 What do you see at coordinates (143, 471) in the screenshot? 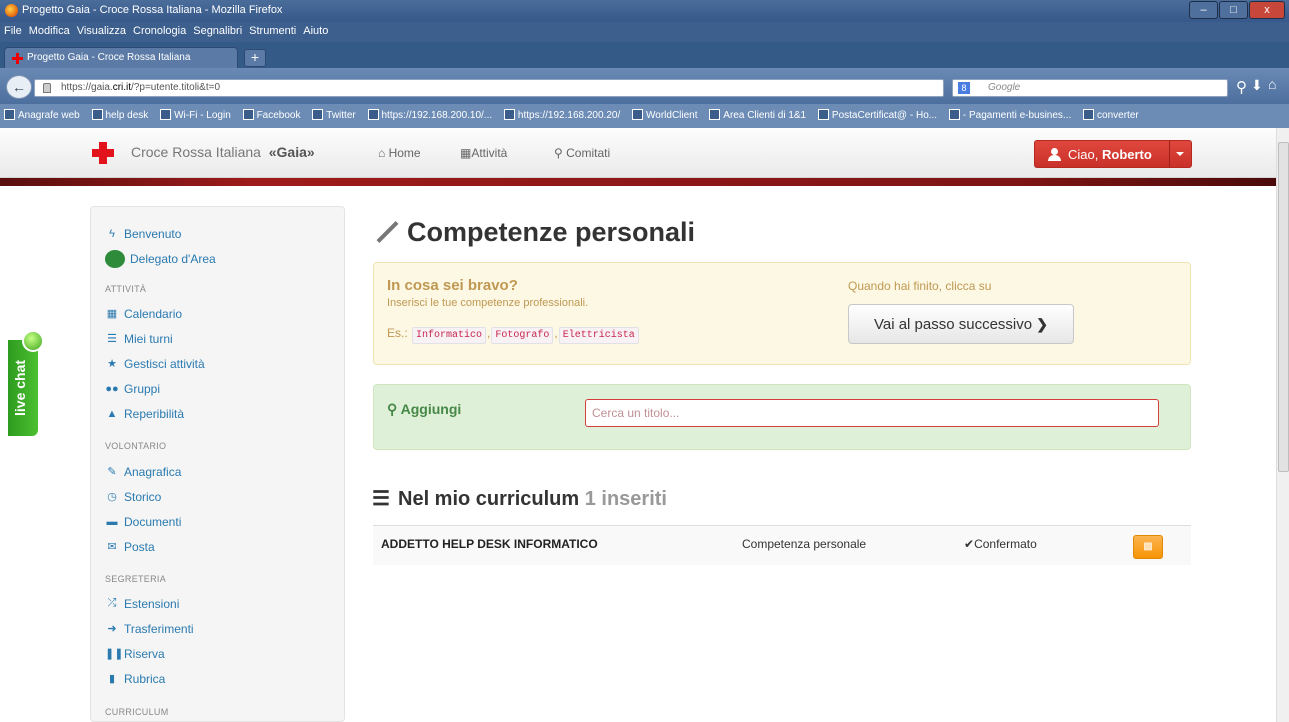
I see `sidebar-item-anagrafica: ✎ Anagrafica` at bounding box center [143, 471].